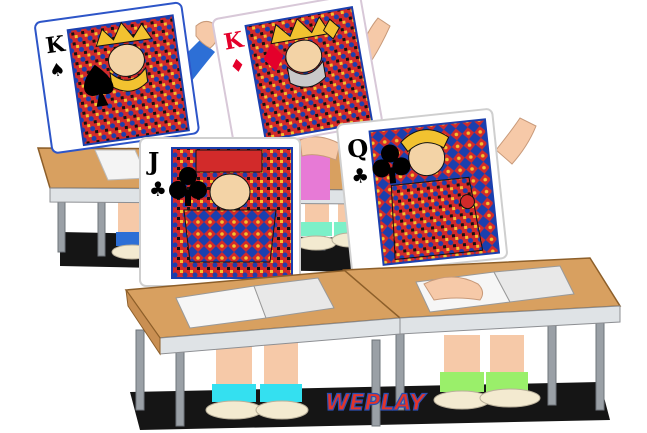 This screenshot has width=647, height=433. I want to click on card-jack-clubs: J ♣, so click(220, 212).